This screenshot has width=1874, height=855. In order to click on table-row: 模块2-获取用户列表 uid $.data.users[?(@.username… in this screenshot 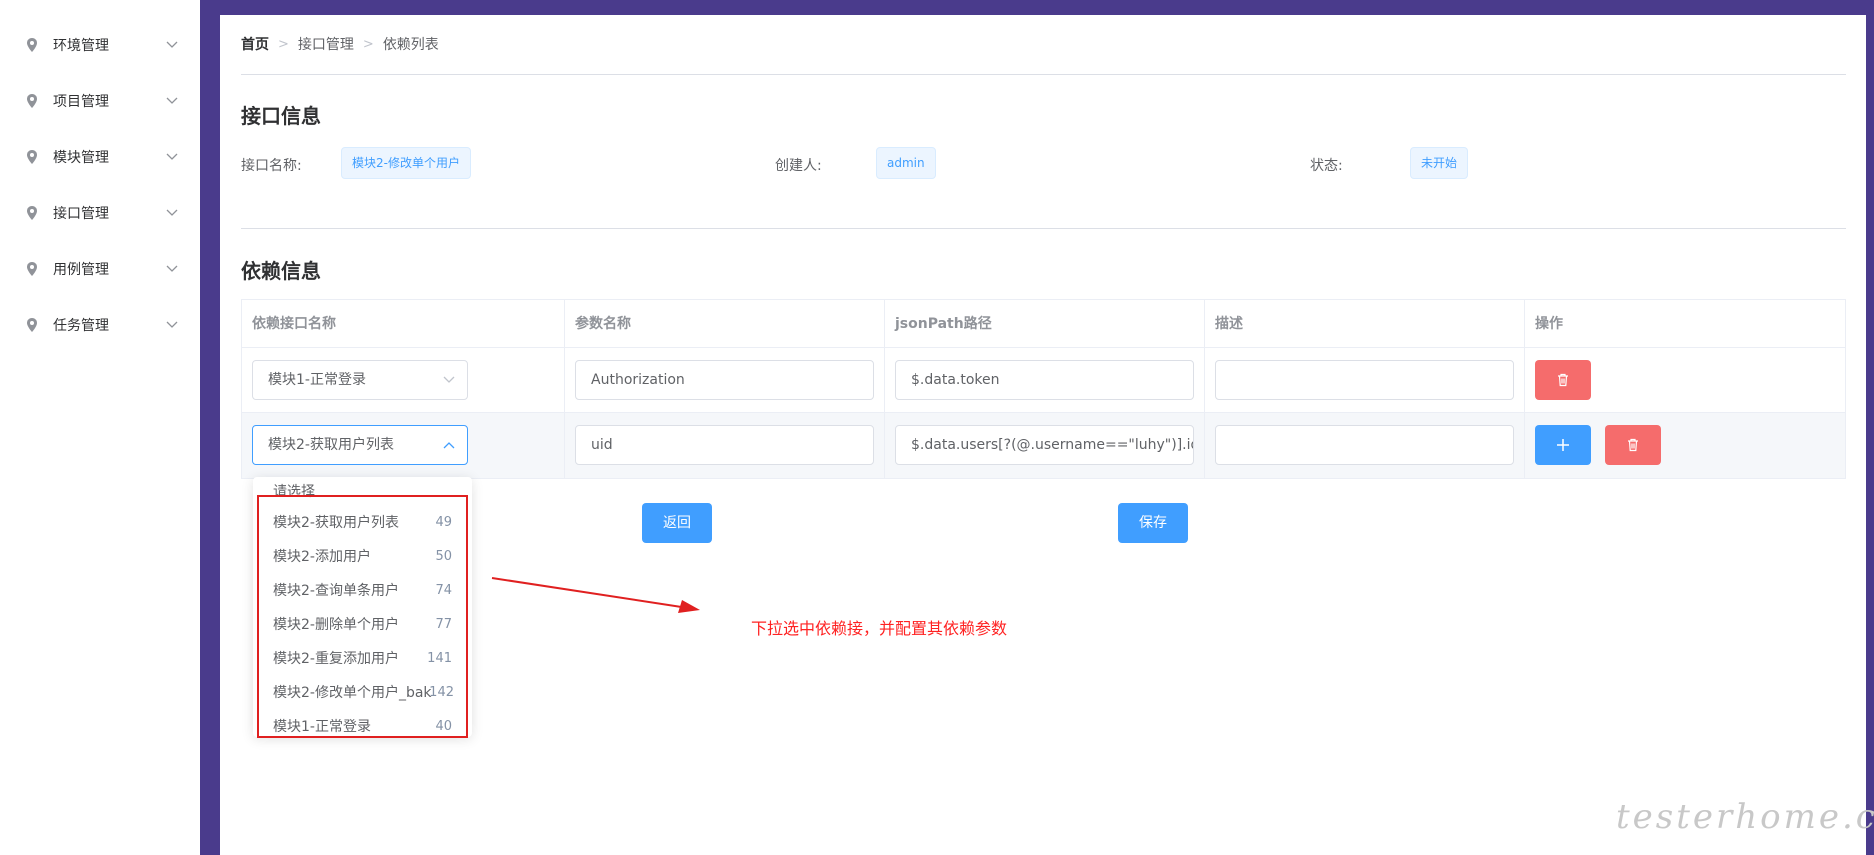, I will do `click(1043, 445)`.